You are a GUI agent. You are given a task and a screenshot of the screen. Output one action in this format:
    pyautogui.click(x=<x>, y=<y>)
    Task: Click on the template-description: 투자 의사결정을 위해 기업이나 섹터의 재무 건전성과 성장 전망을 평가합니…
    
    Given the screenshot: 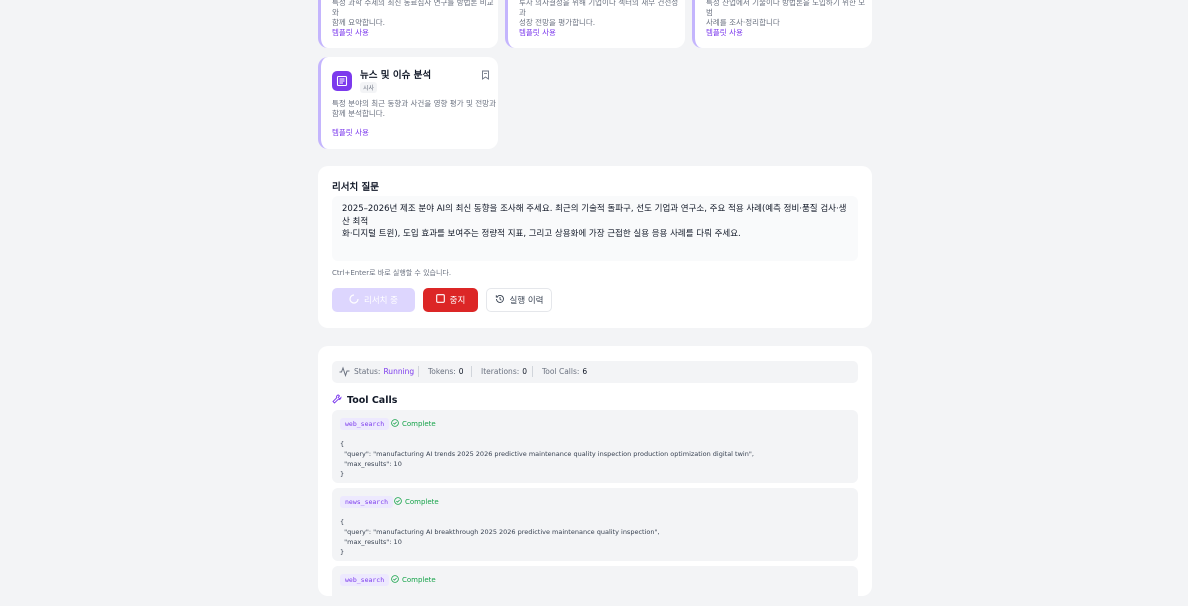 What is the action you would take?
    pyautogui.click(x=599, y=13)
    